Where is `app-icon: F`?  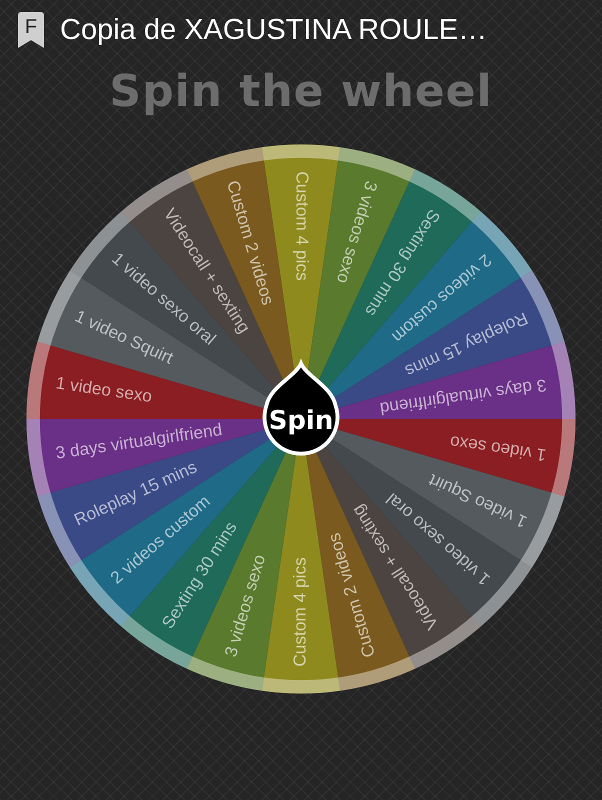
app-icon: F is located at coordinates (31, 30).